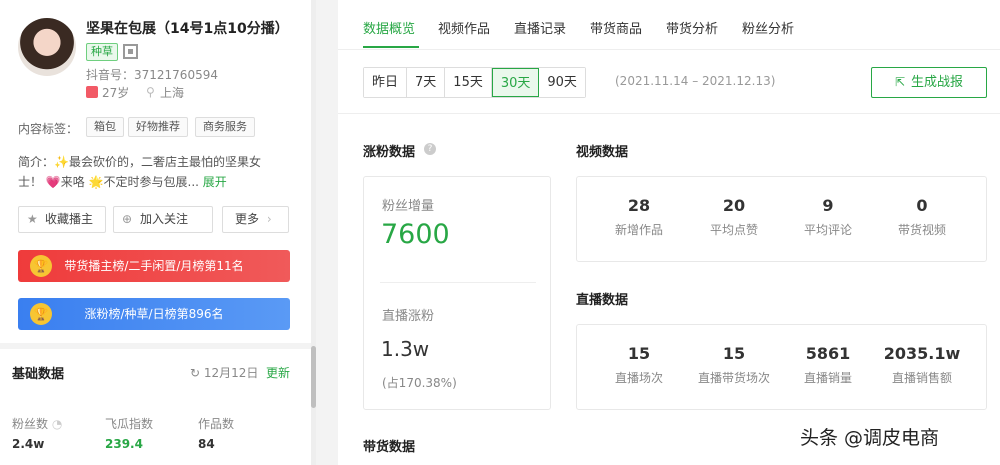  What do you see at coordinates (734, 365) in the screenshot?
I see `metric-live-sales-sessions: 15 直播带货场次` at bounding box center [734, 365].